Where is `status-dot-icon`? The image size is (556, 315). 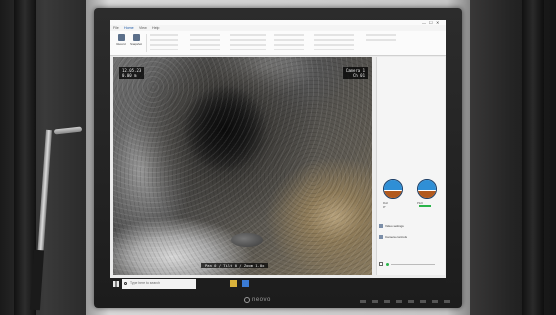 status-dot-icon is located at coordinates (387, 264).